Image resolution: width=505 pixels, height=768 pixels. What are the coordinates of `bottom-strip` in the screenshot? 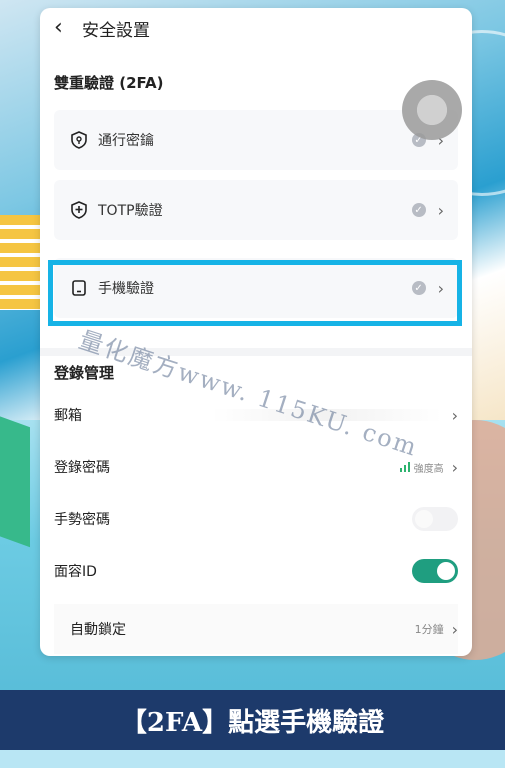 It's located at (252, 759).